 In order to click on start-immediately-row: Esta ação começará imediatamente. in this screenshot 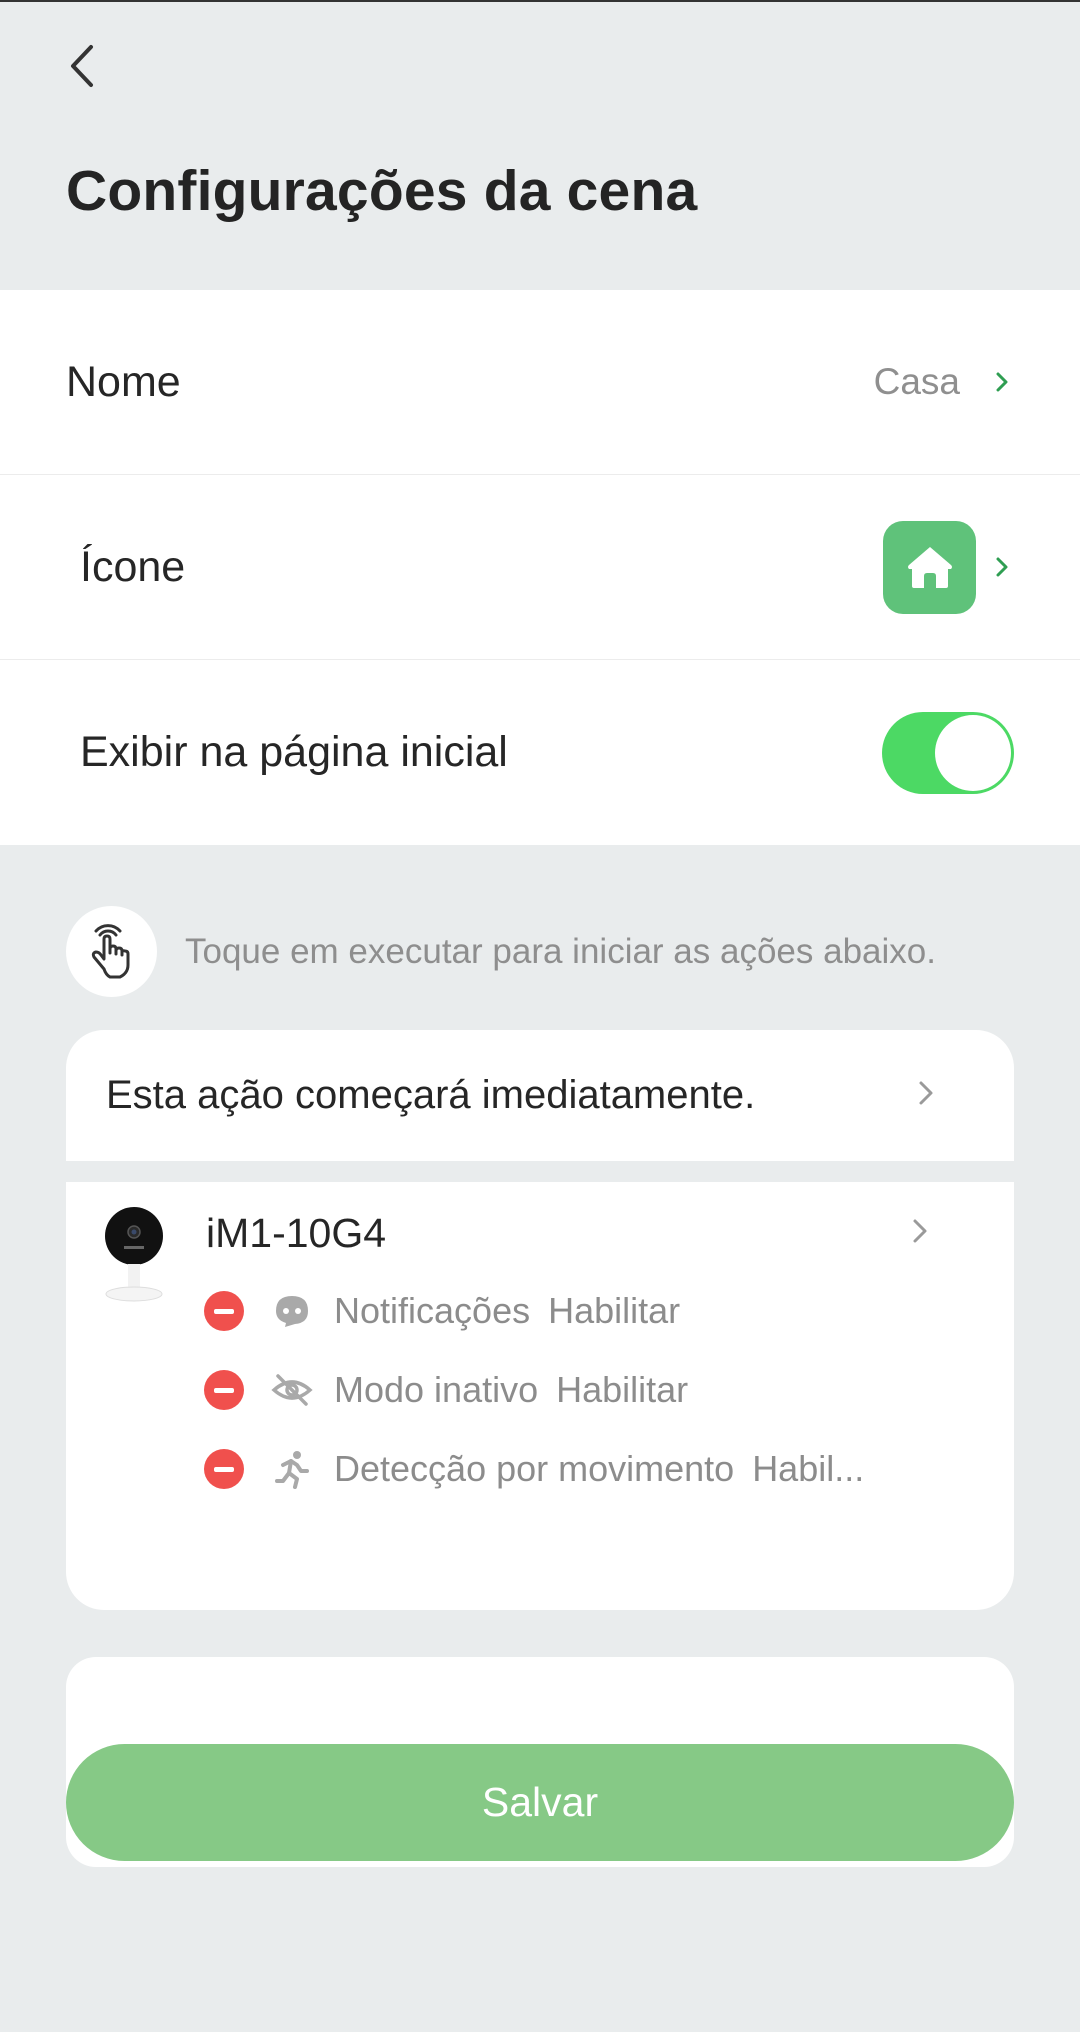, I will do `click(540, 1095)`.